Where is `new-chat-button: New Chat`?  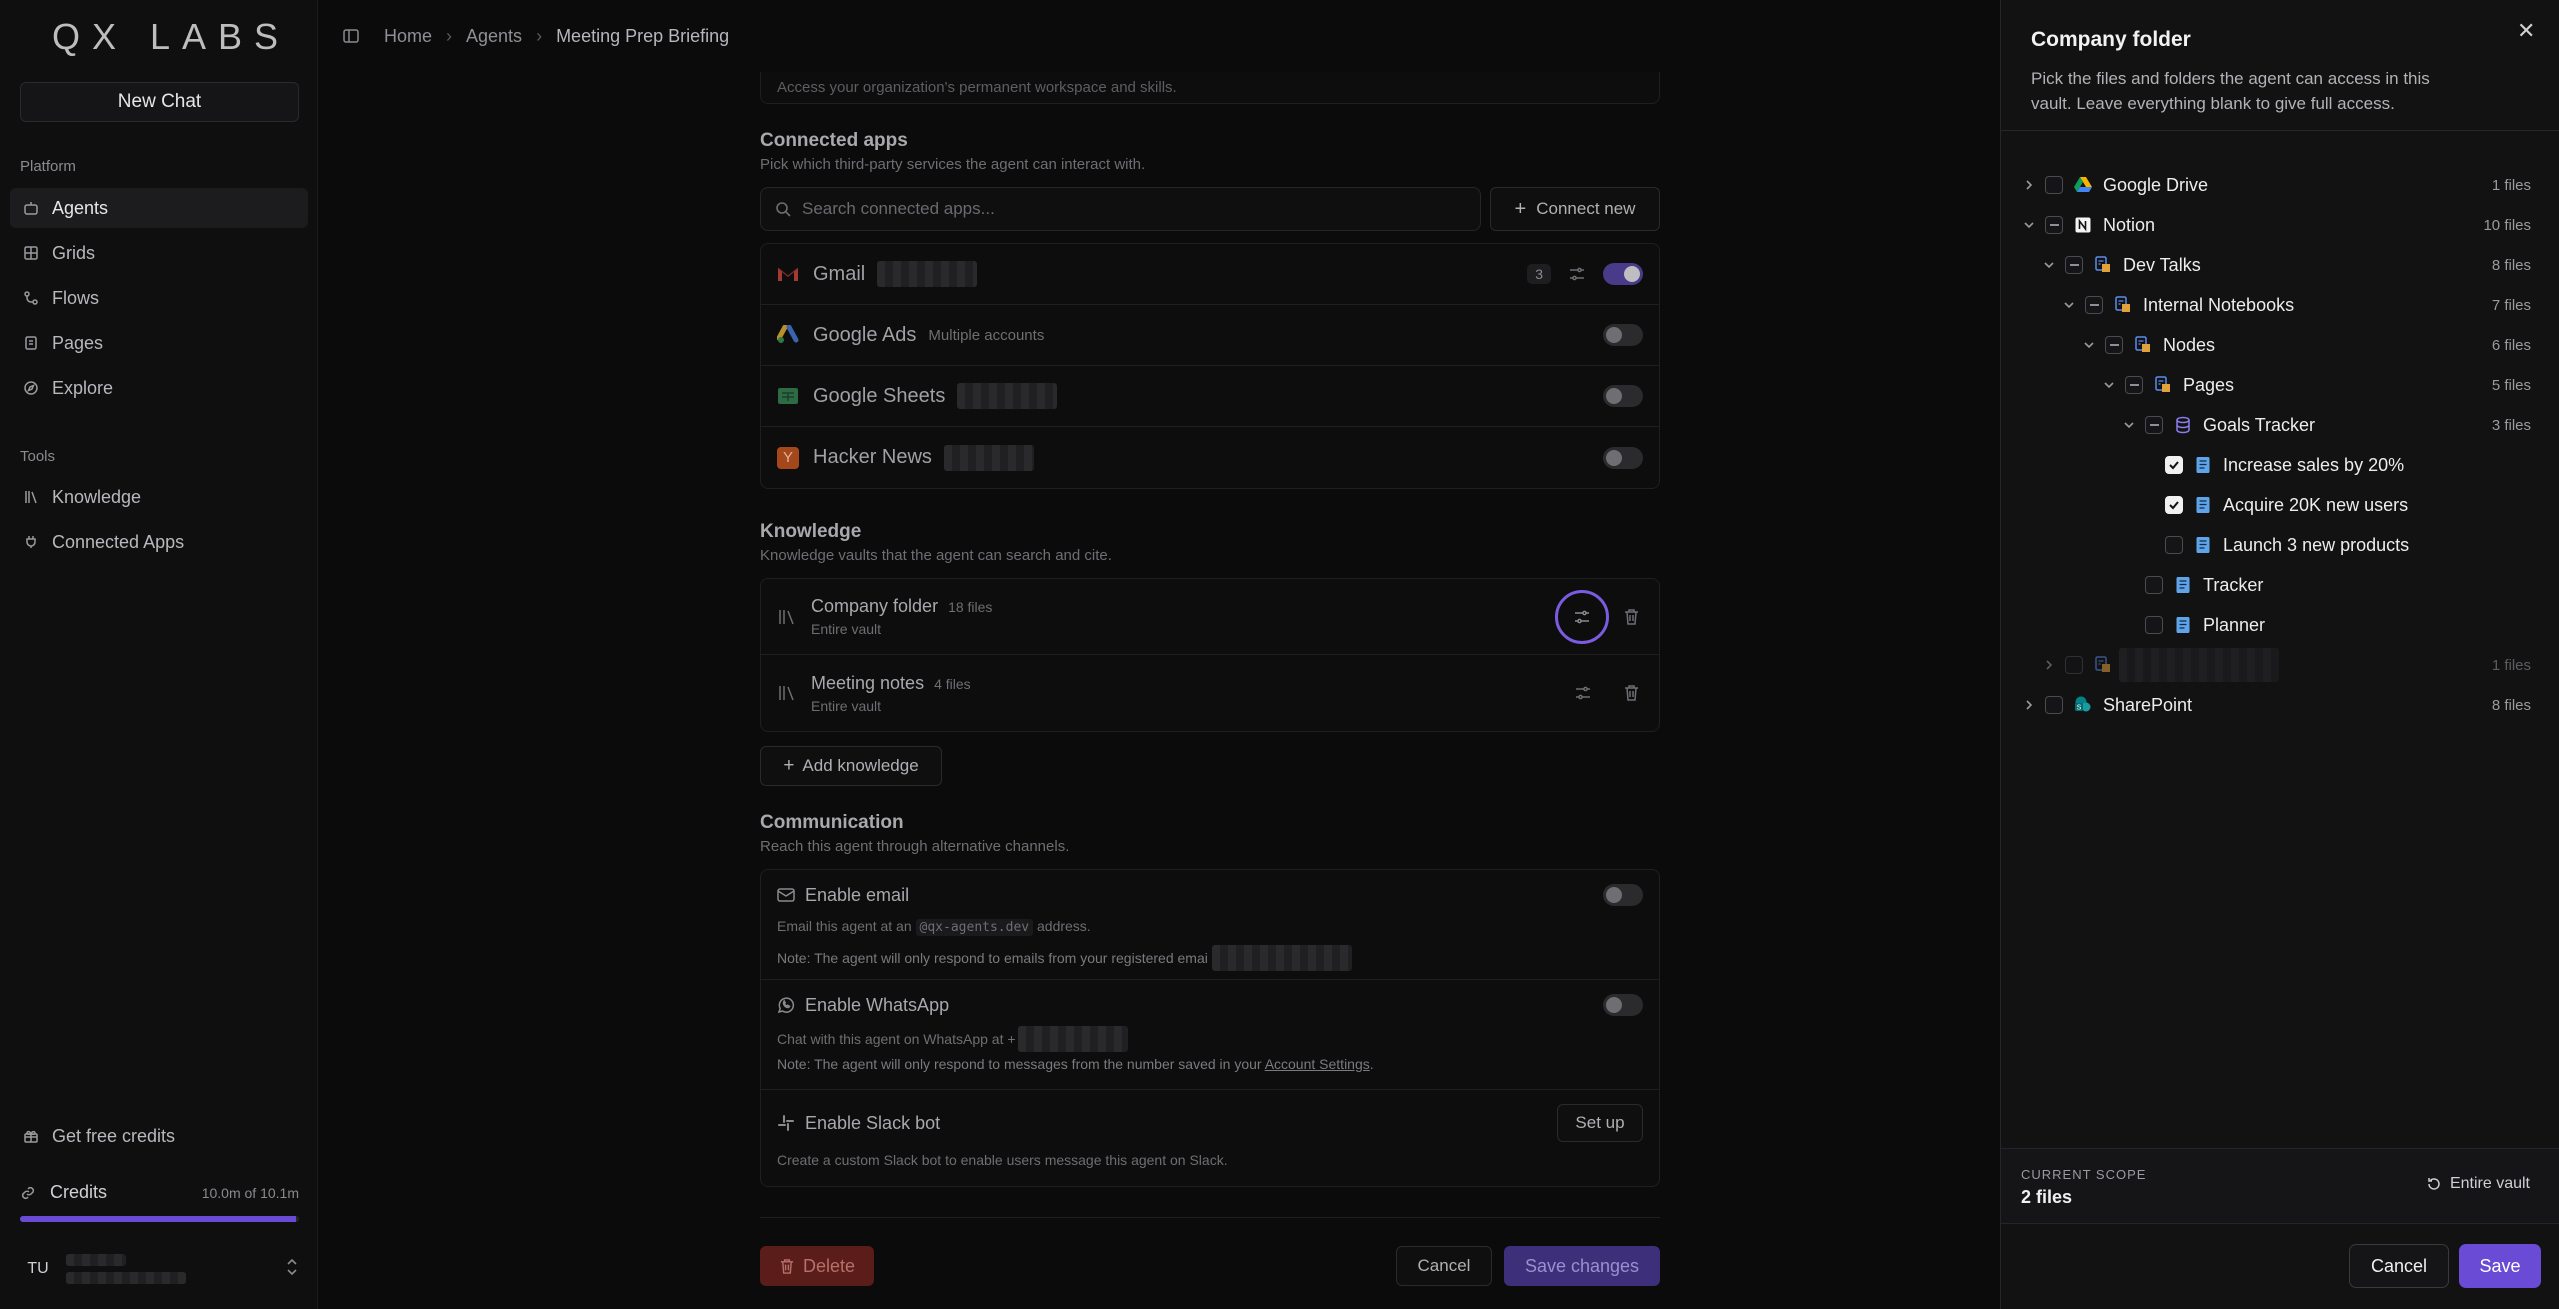
new-chat-button: New Chat is located at coordinates (159, 102).